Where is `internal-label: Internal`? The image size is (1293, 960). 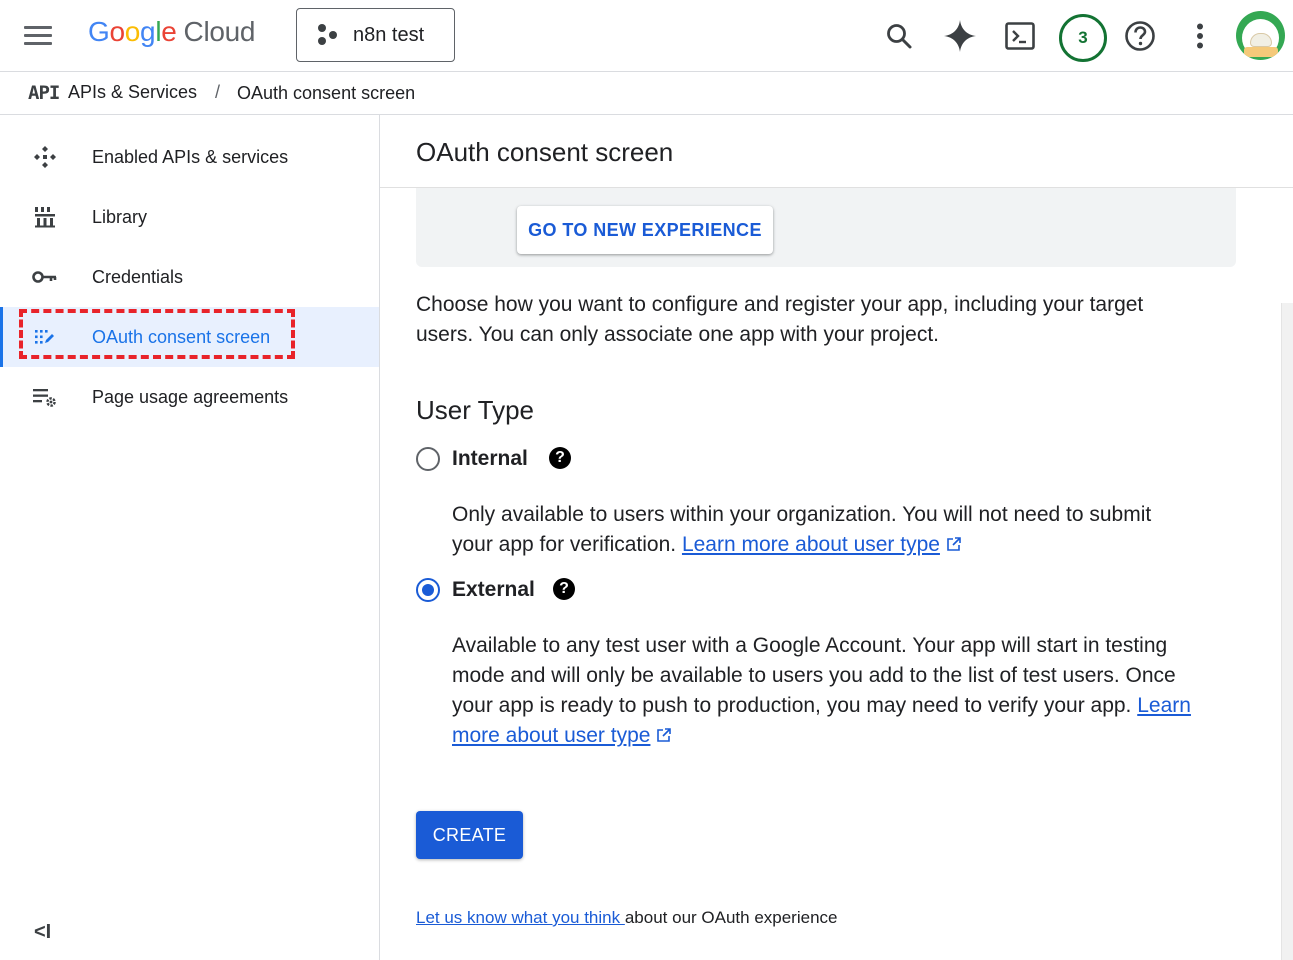 internal-label: Internal is located at coordinates (490, 459).